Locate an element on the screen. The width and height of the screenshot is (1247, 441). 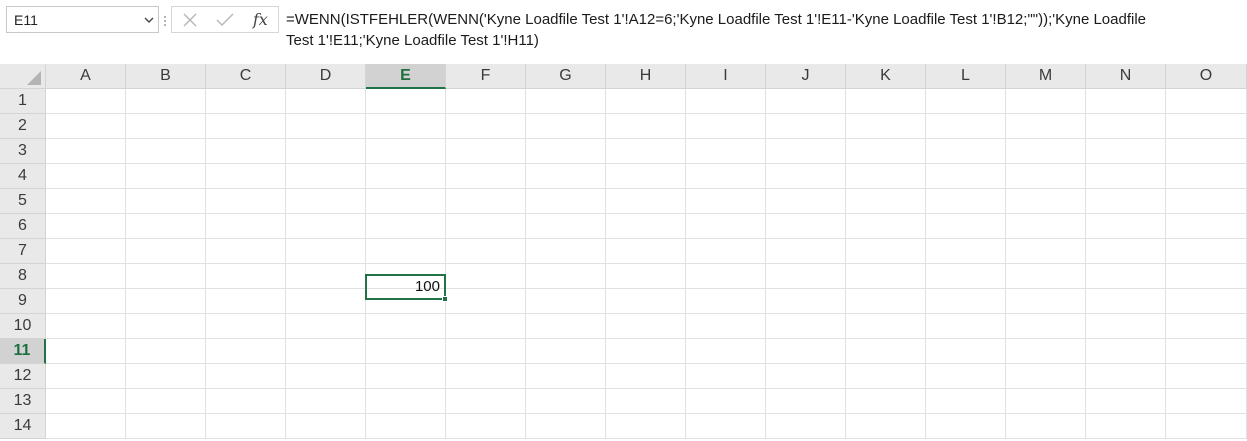
cell-k14 is located at coordinates (886, 426).